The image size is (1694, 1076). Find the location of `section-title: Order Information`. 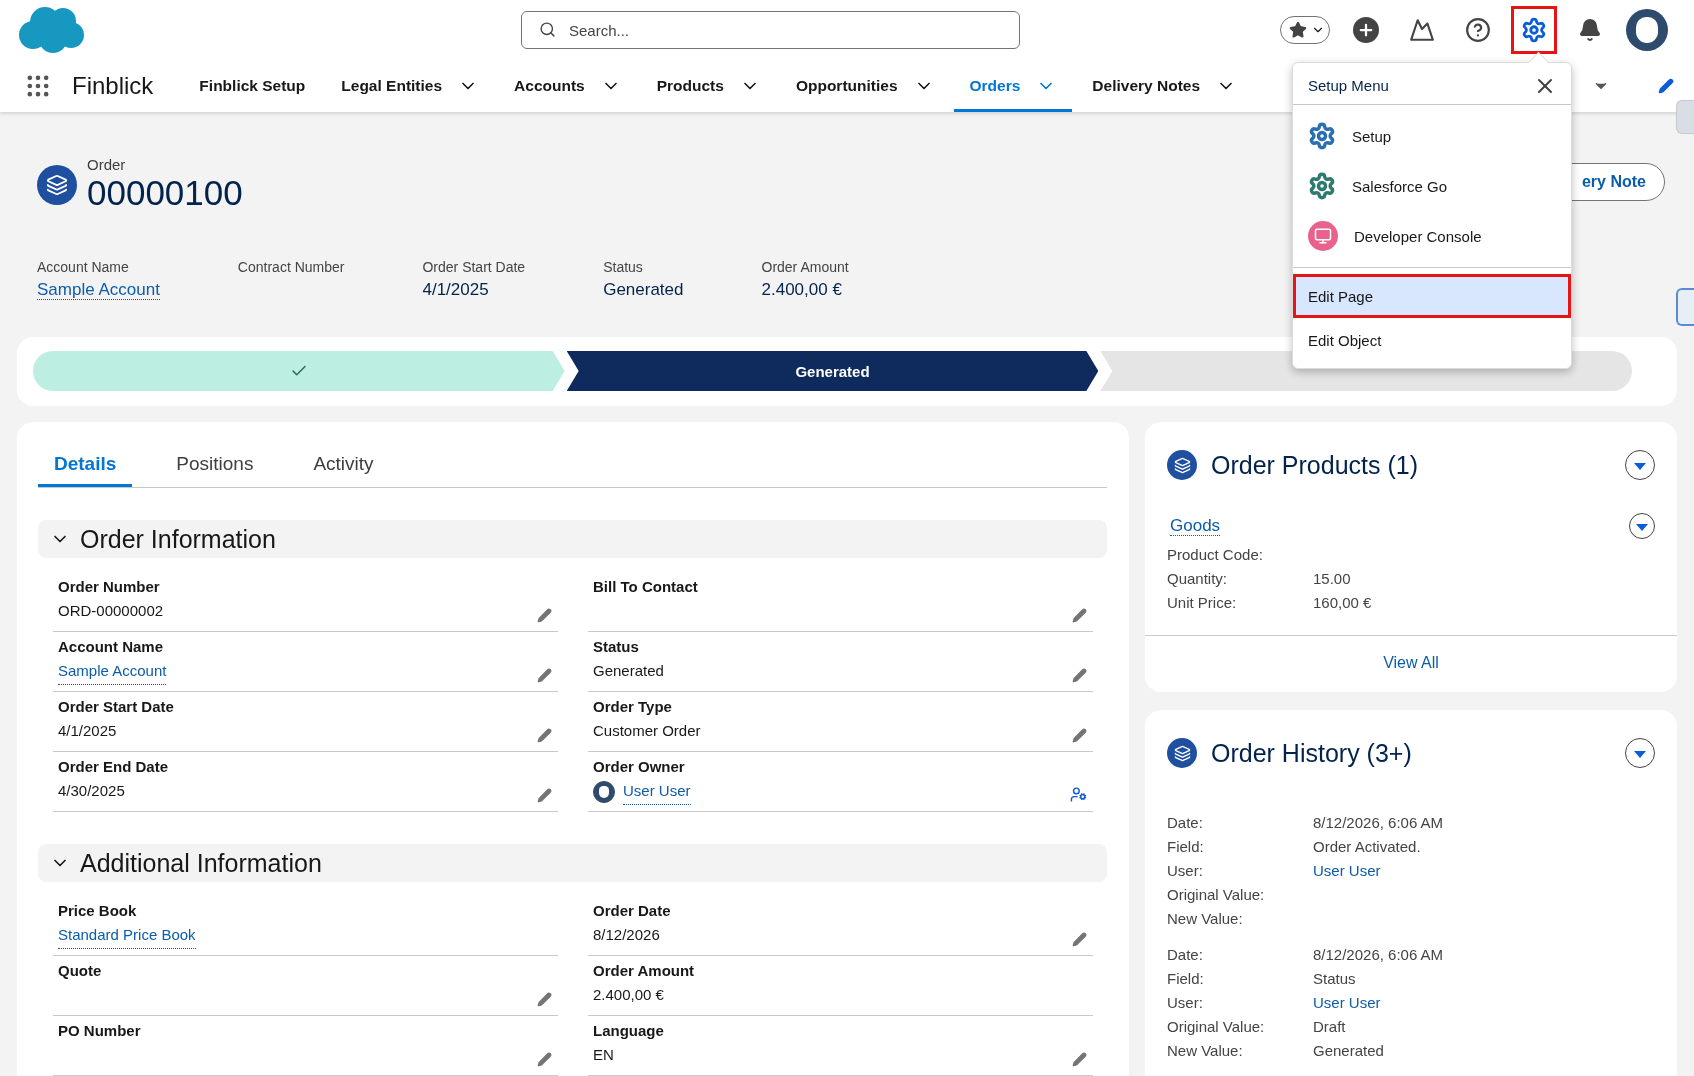

section-title: Order Information is located at coordinates (178, 539).